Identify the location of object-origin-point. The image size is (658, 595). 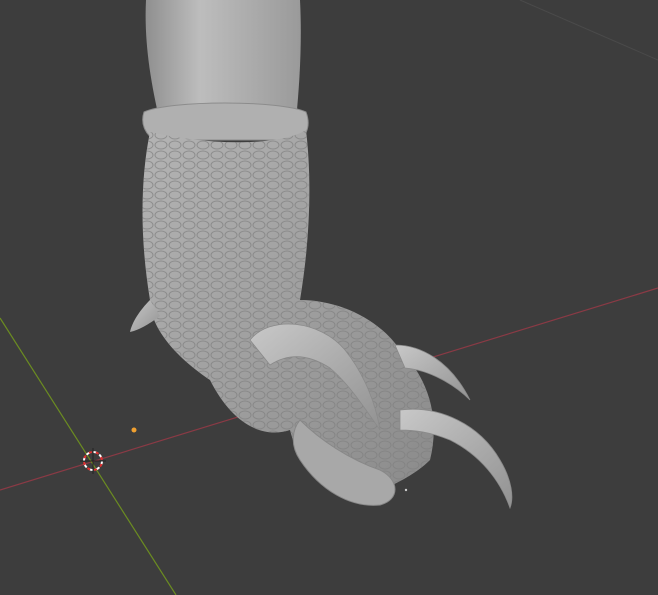
(134, 430).